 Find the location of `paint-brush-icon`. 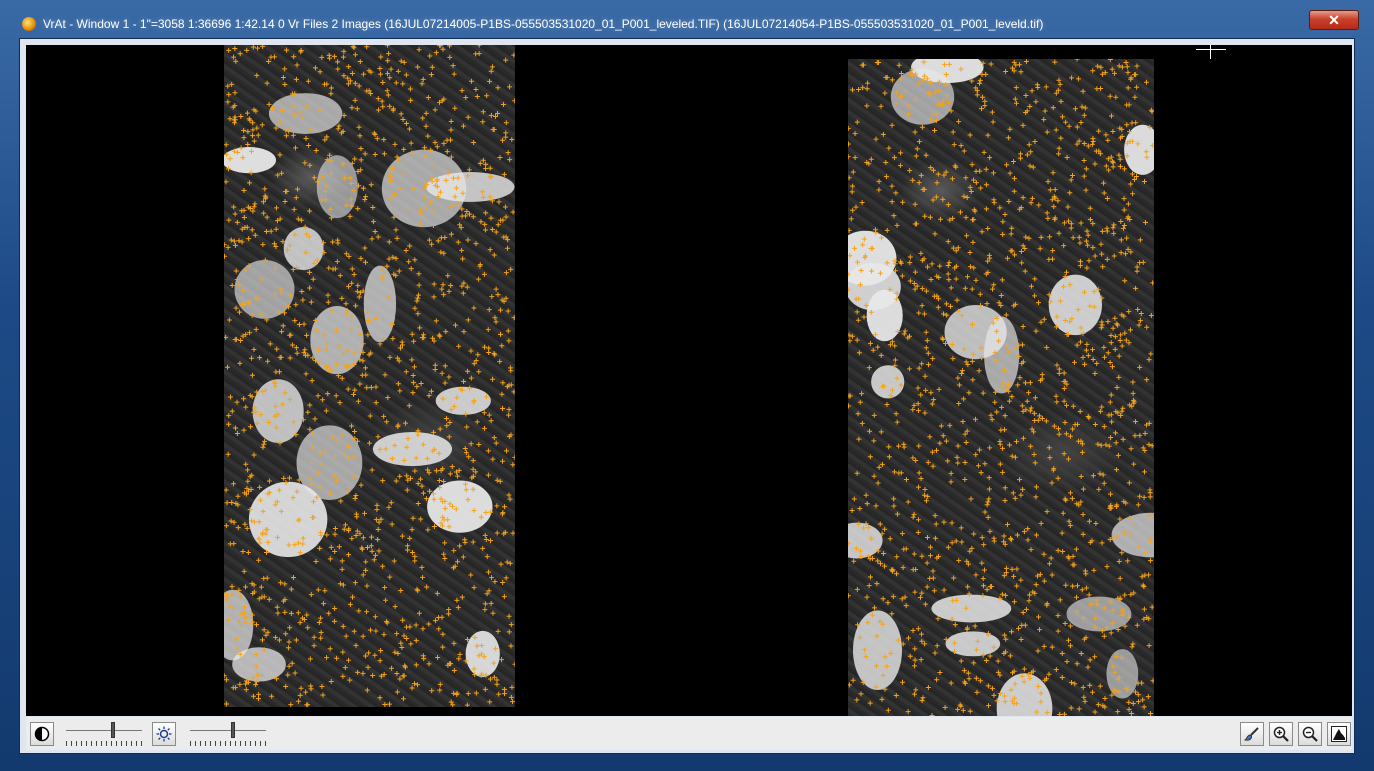

paint-brush-icon is located at coordinates (1252, 734).